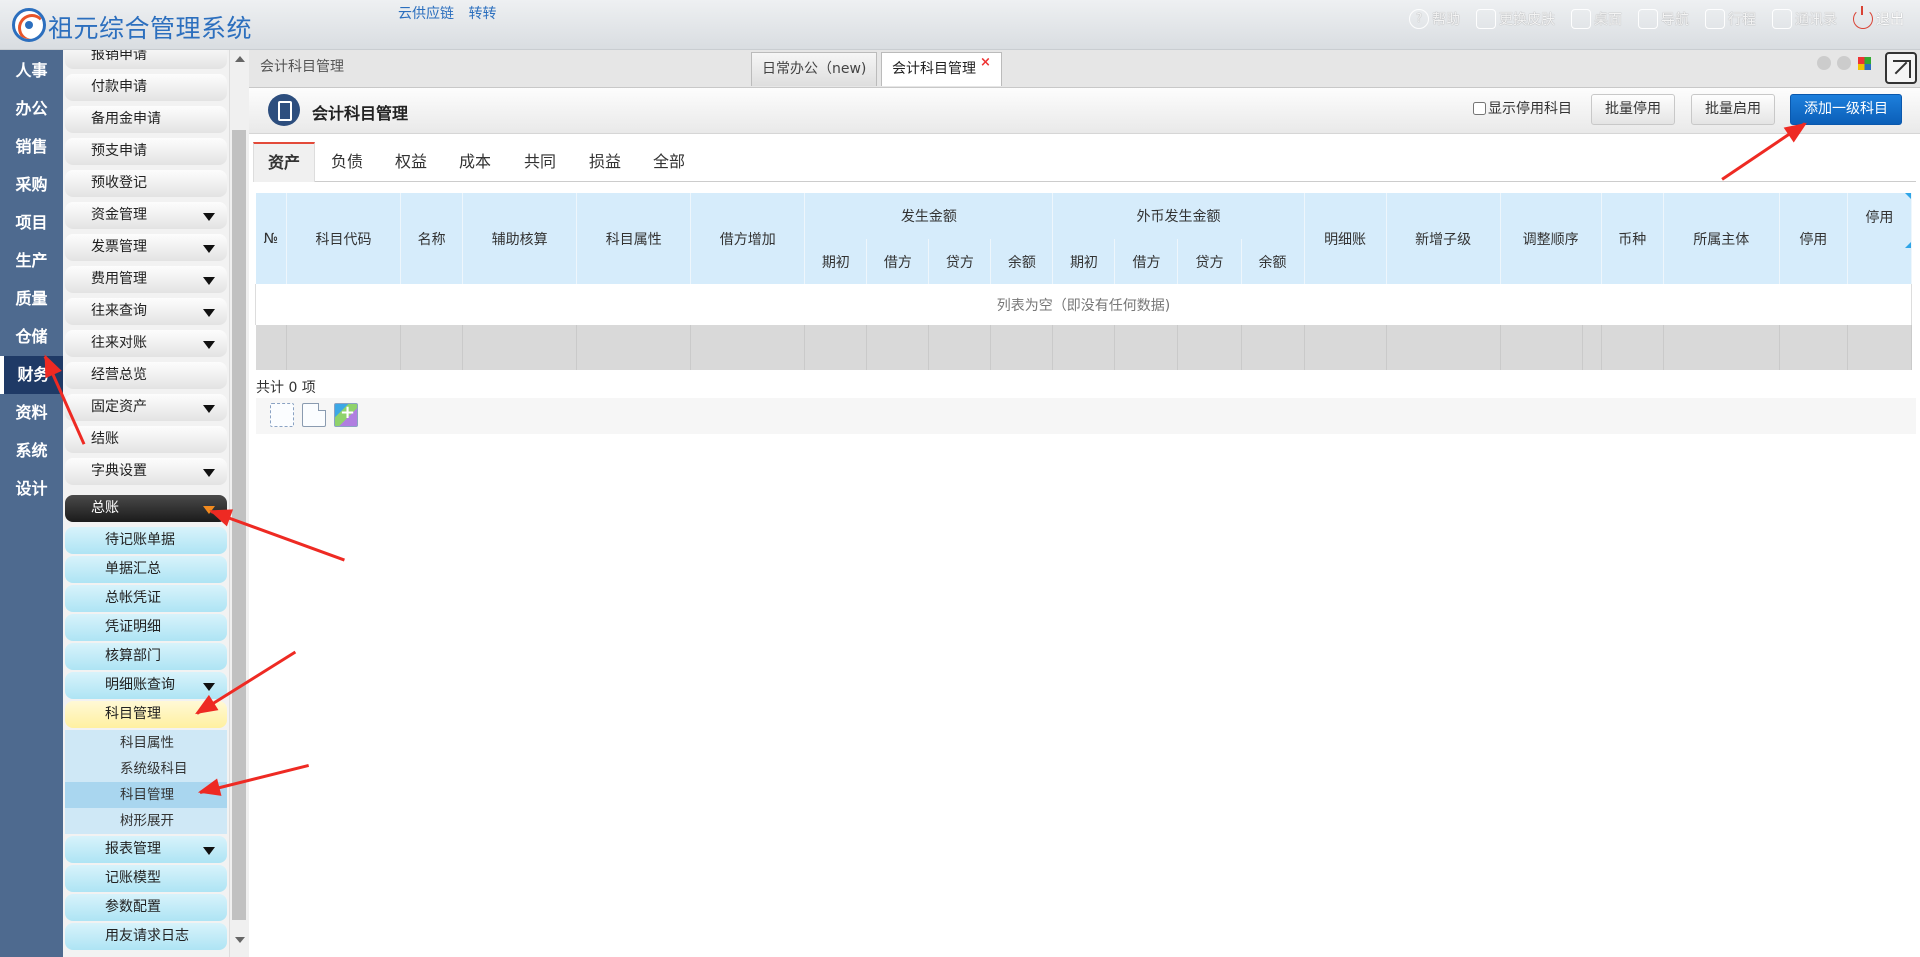  I want to click on menu-document-summary: 单据汇总, so click(146, 569).